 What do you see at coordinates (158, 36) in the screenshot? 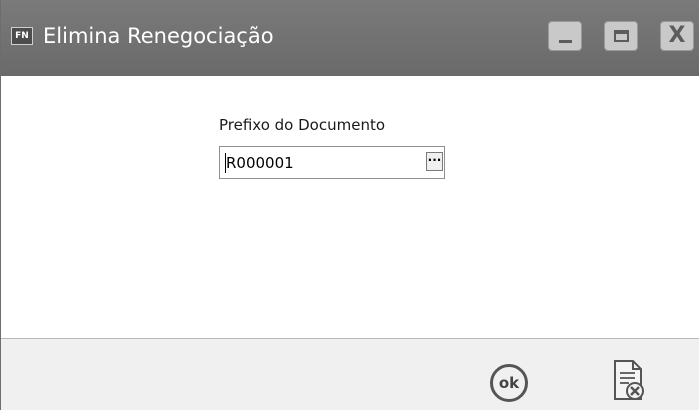
I see `window-title: Elimina Renegociação` at bounding box center [158, 36].